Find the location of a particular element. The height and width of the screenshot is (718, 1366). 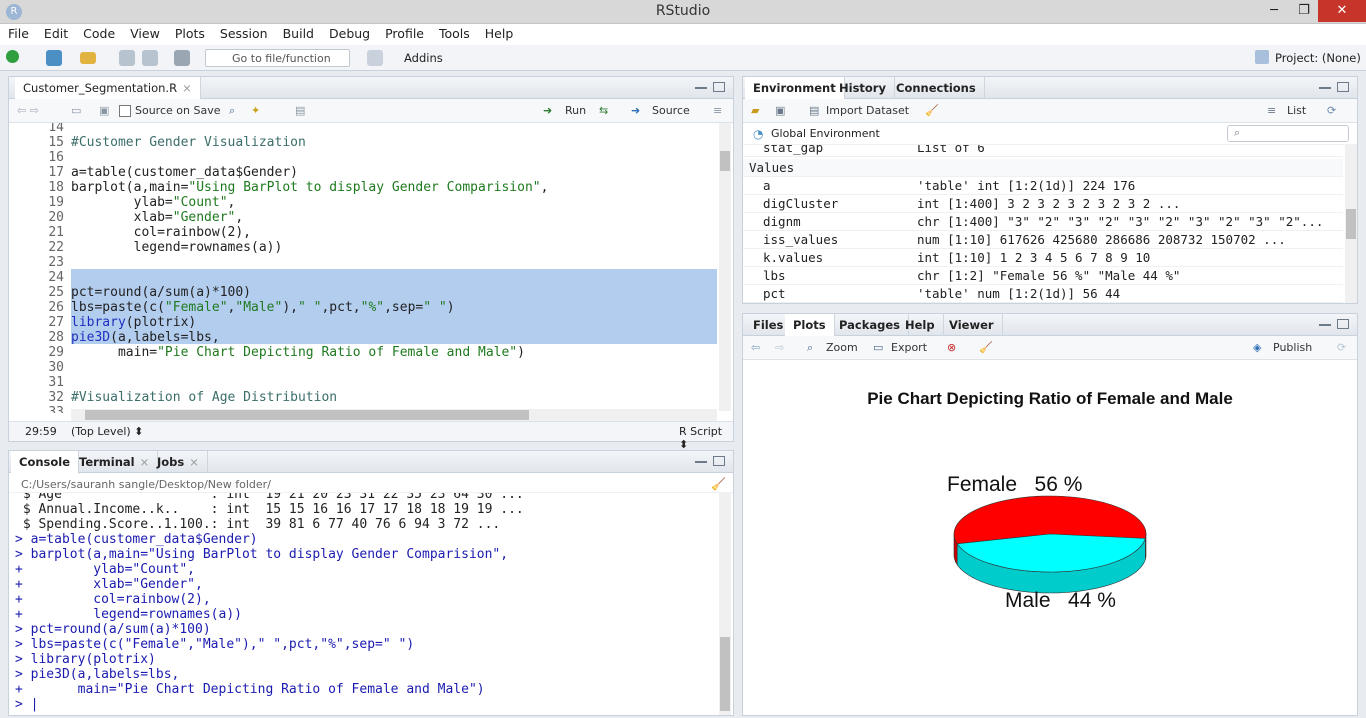

menu-help: Help is located at coordinates (499, 32).